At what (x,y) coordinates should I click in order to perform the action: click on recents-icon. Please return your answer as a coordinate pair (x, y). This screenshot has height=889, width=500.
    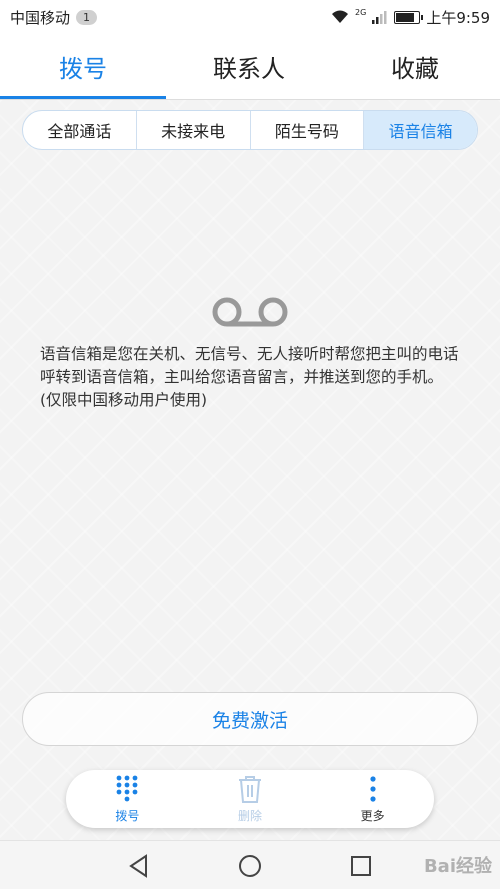
    Looking at the image, I should click on (361, 866).